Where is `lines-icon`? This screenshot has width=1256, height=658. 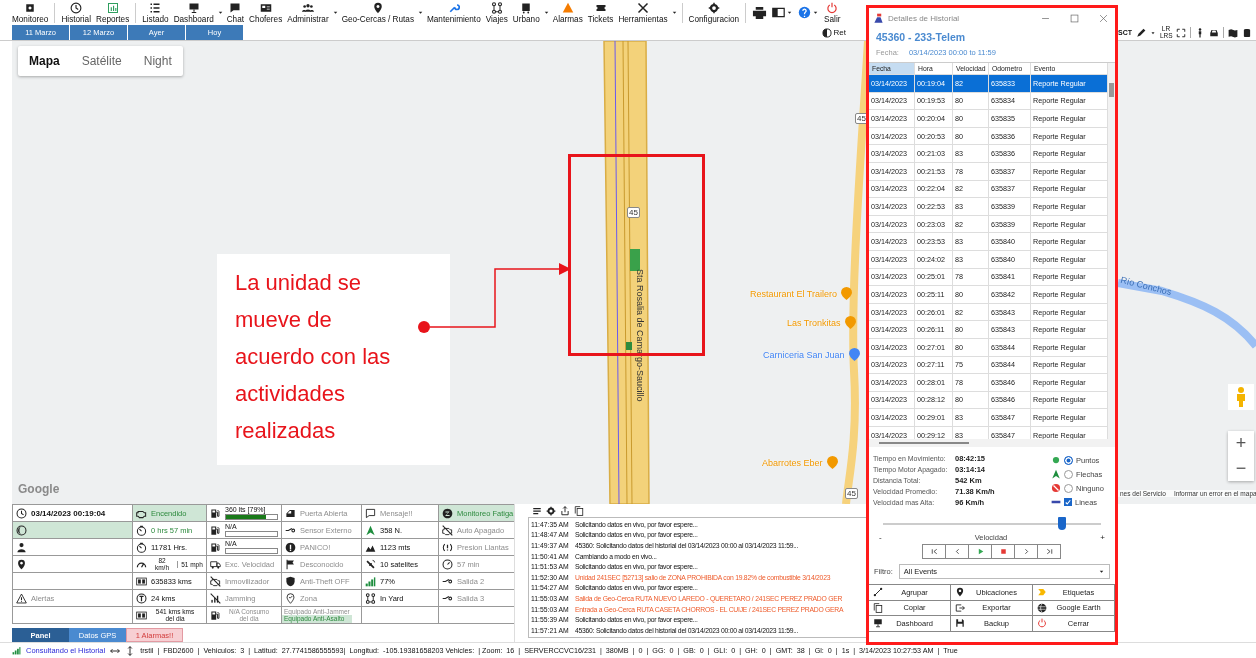
lines-icon is located at coordinates (537, 510).